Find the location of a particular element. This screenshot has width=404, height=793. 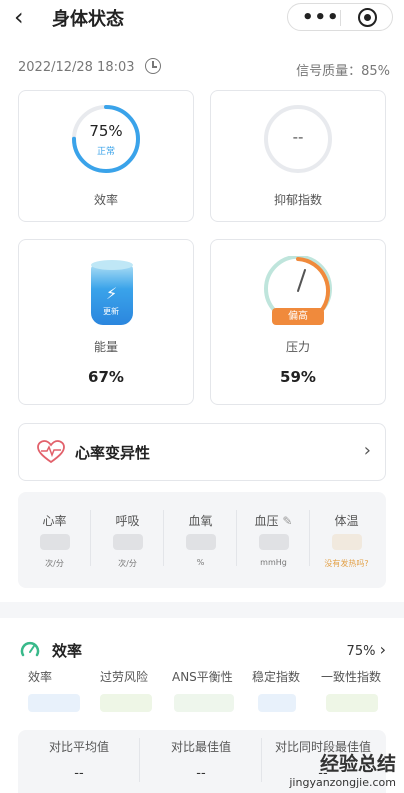

vital-blood-pressure: 血压 ✎ mmHg is located at coordinates (273, 540).